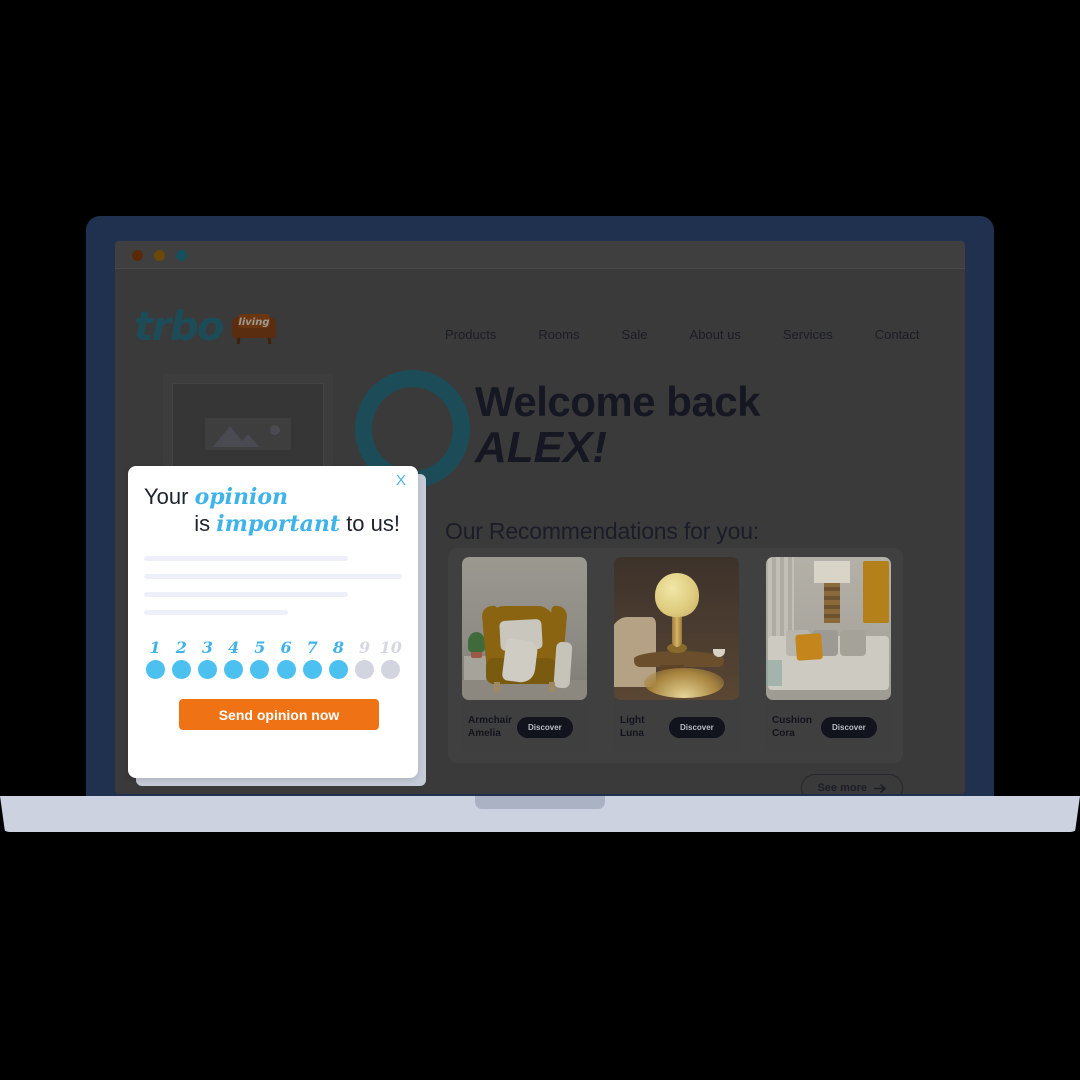 The width and height of the screenshot is (1080, 1080). Describe the element at coordinates (253, 329) in the screenshot. I see `sofa-icon: living` at that location.